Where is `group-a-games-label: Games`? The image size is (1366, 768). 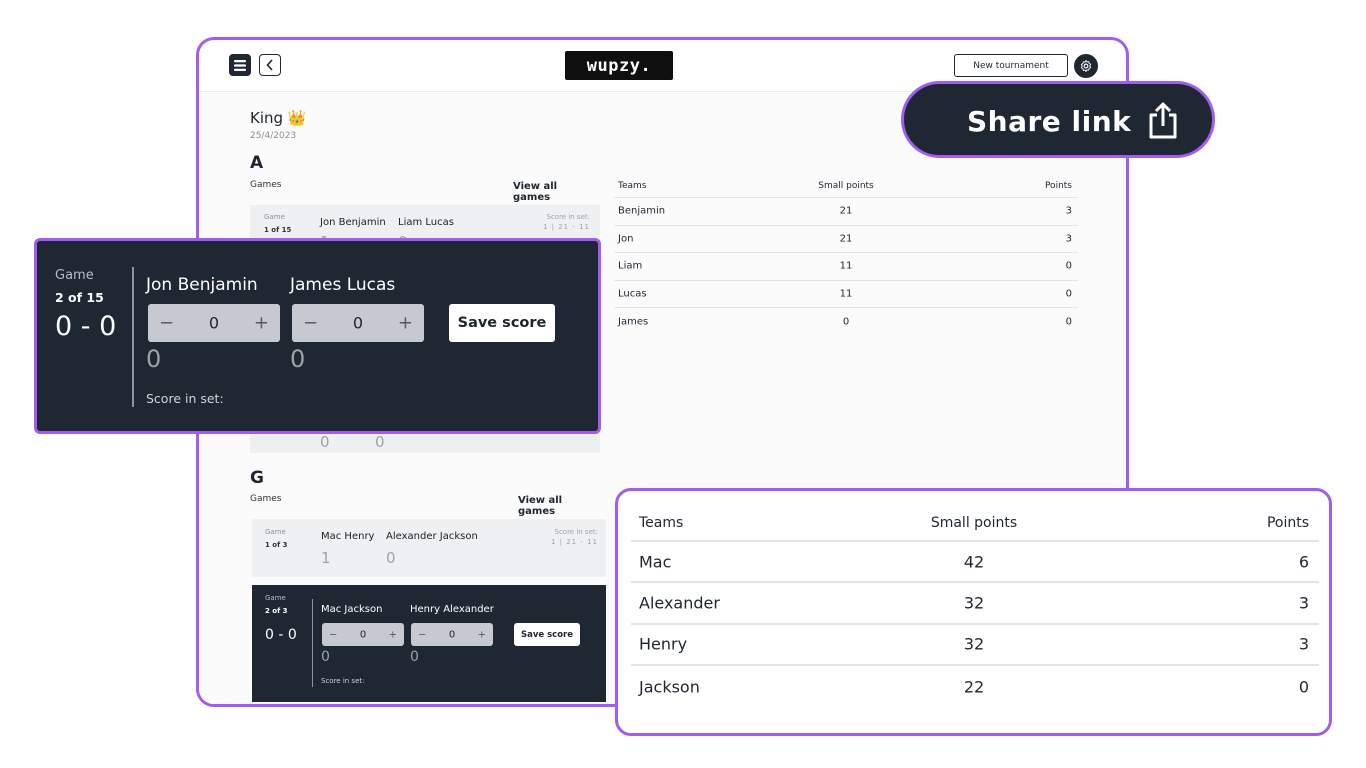
group-a-games-label: Games is located at coordinates (266, 185).